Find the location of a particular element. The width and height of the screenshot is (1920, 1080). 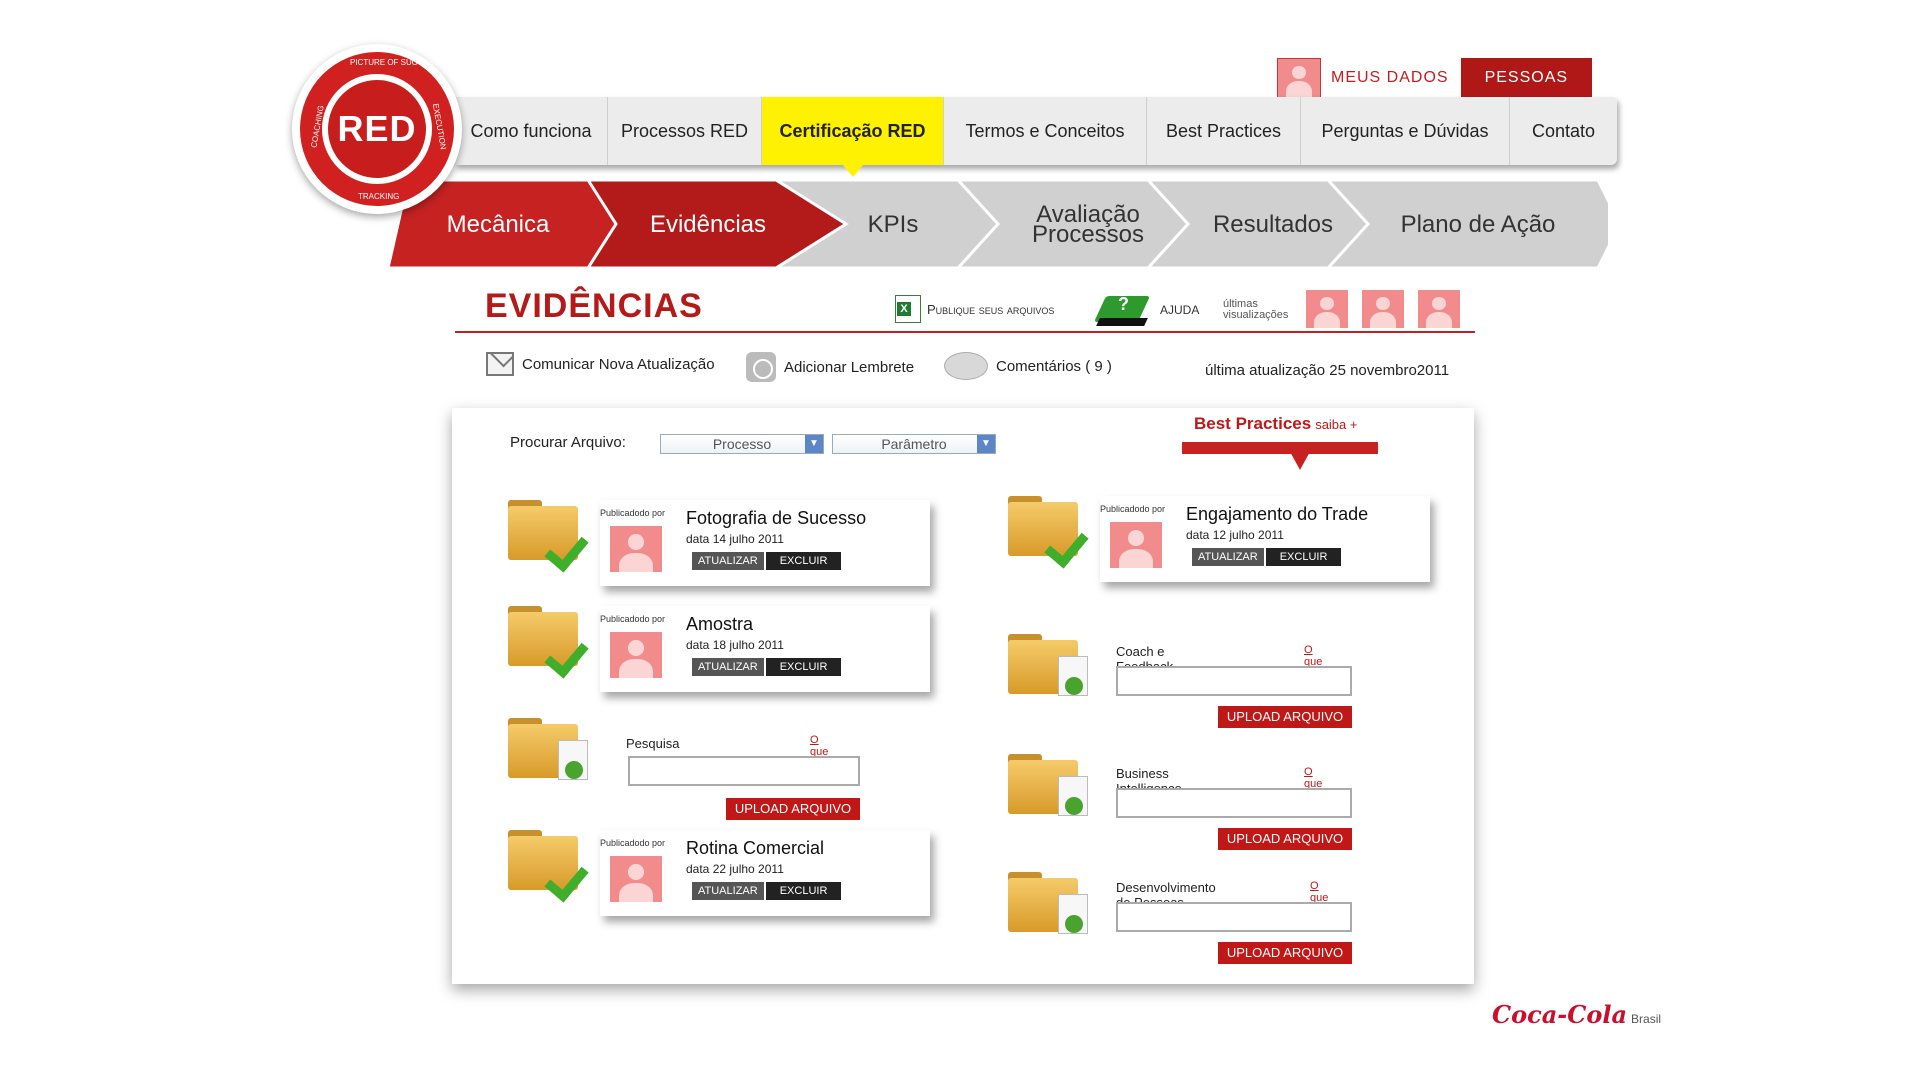

step-avaliacao-line2: Processos is located at coordinates (1088, 234).